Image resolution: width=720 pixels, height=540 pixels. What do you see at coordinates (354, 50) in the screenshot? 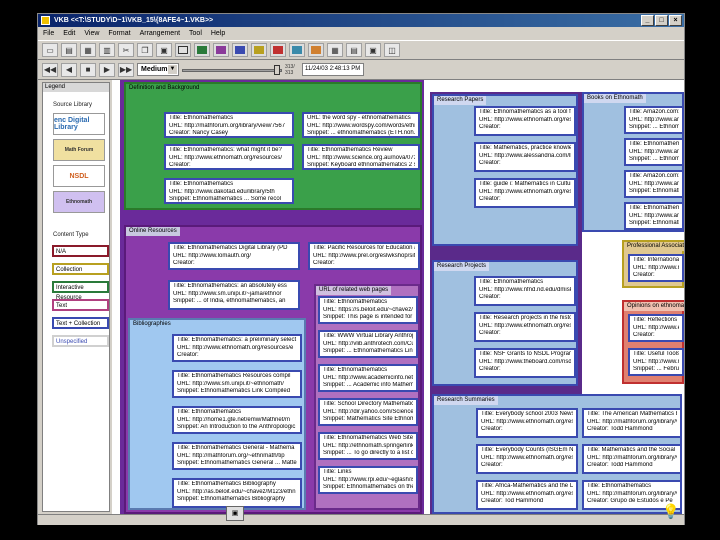
I see `stack-icon: ▤` at bounding box center [354, 50].